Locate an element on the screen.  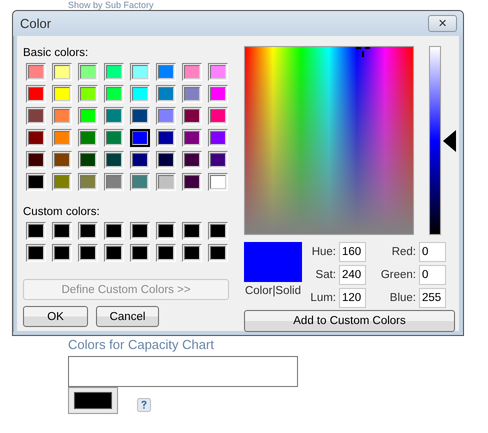
add-to-custom-colors-button: Add to Custom Colors is located at coordinates (349, 321).